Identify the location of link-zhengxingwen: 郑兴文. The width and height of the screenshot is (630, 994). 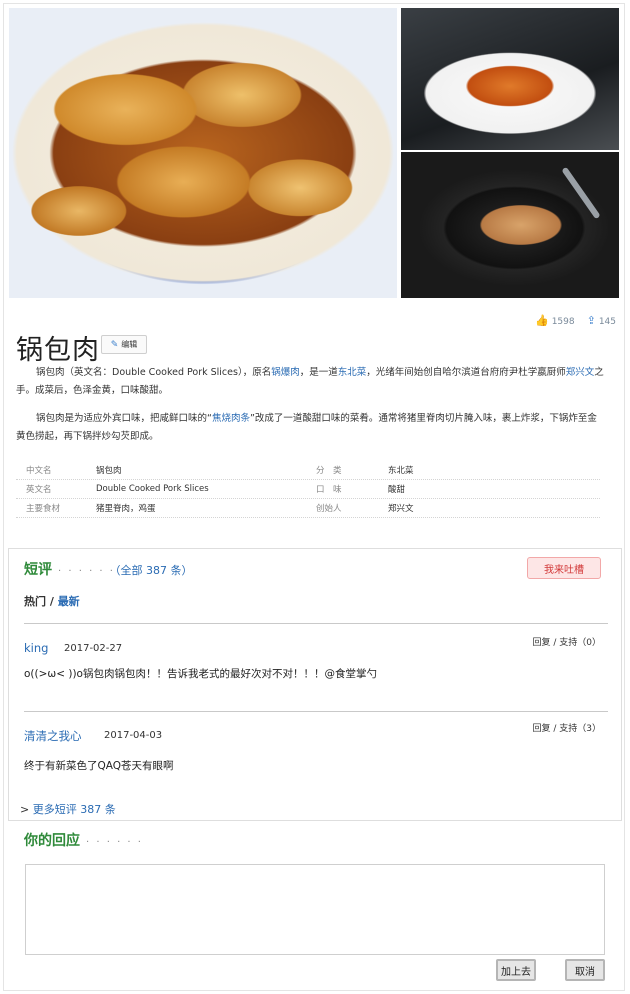
(580, 372).